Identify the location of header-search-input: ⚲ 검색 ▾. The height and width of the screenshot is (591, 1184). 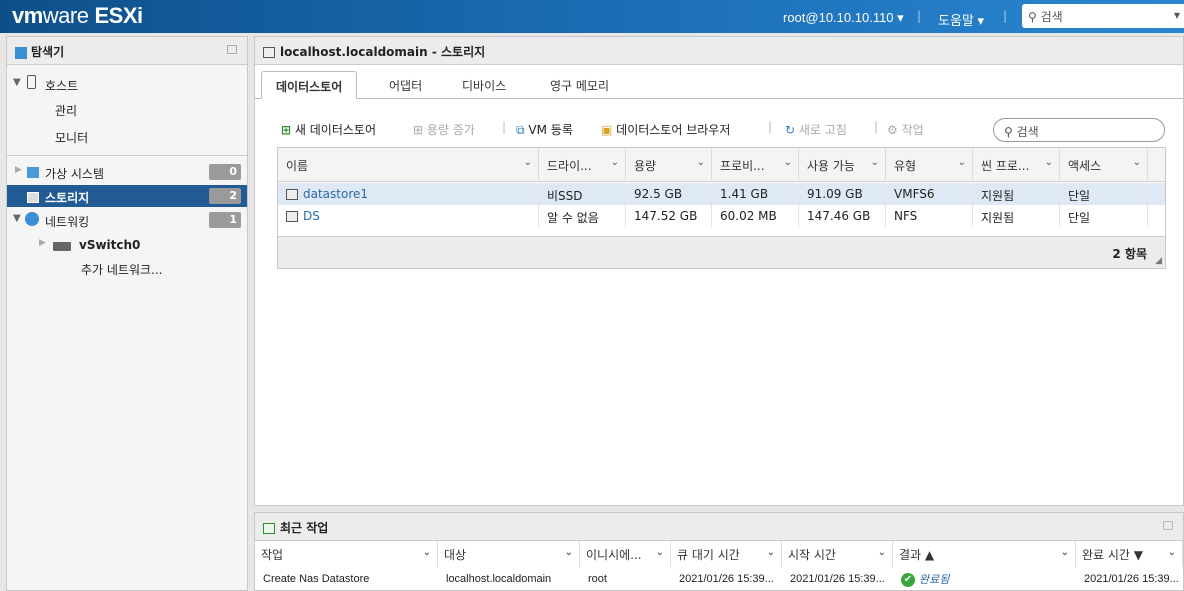
(1103, 16).